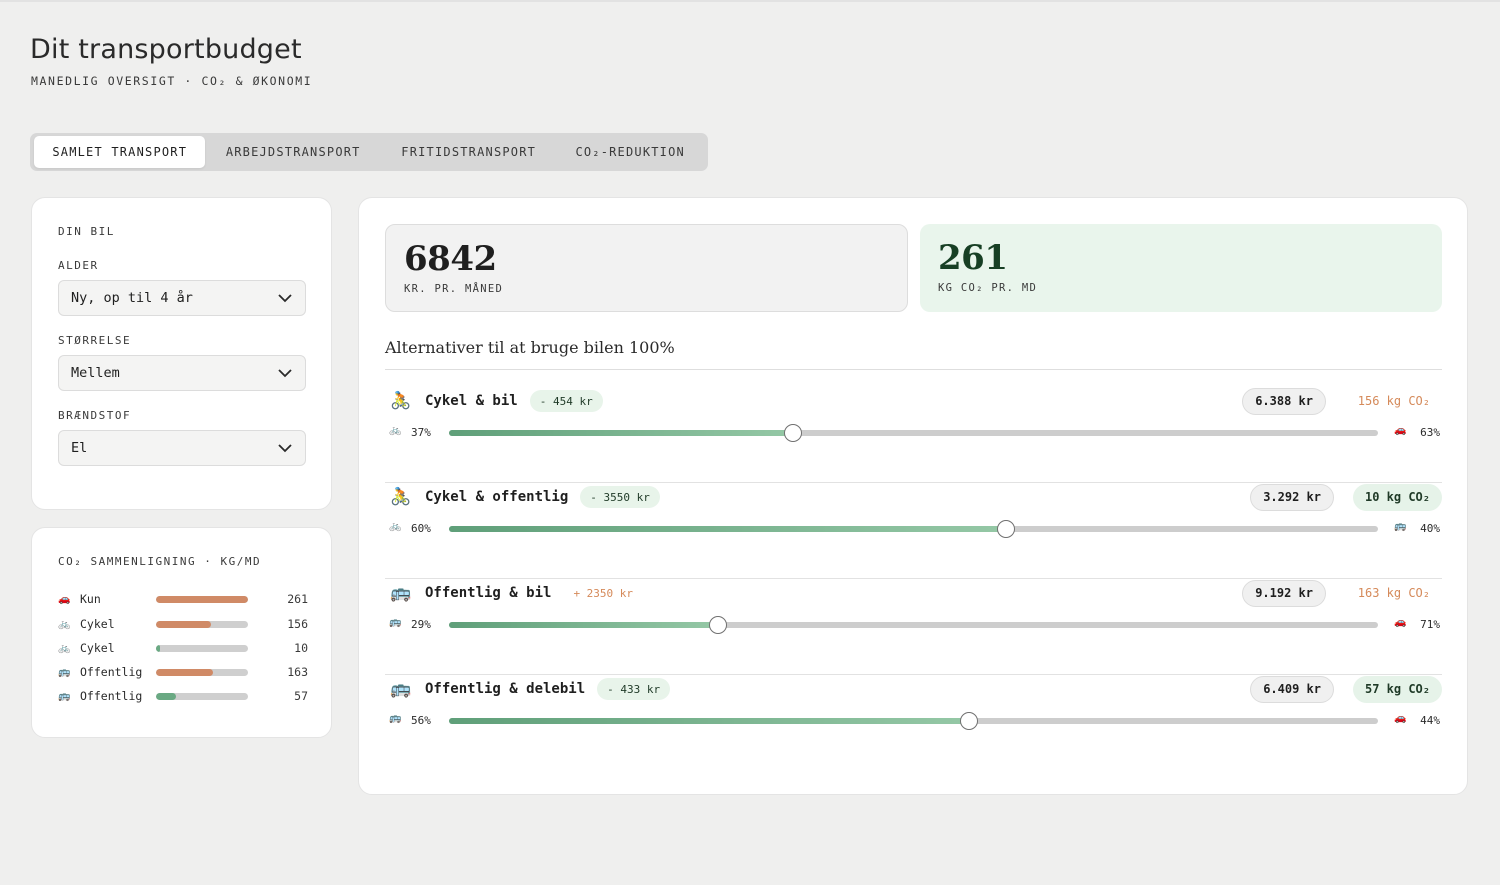  Describe the element at coordinates (1430, 528) in the screenshot. I see `right-percent: 40%` at that location.